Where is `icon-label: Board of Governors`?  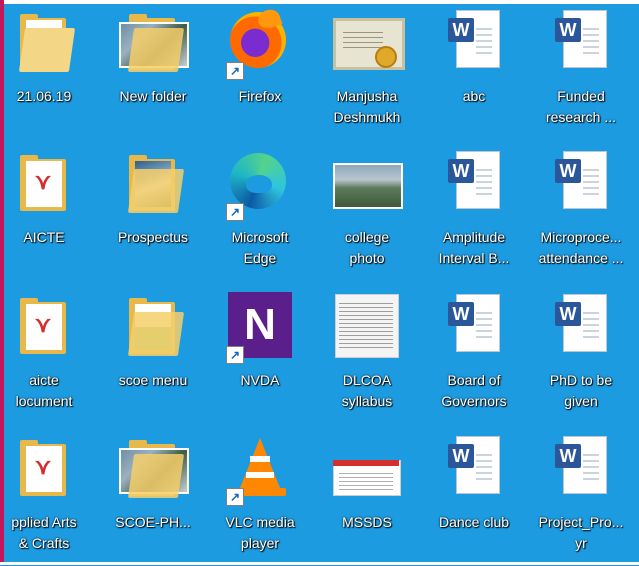 icon-label: Board of Governors is located at coordinates (474, 390).